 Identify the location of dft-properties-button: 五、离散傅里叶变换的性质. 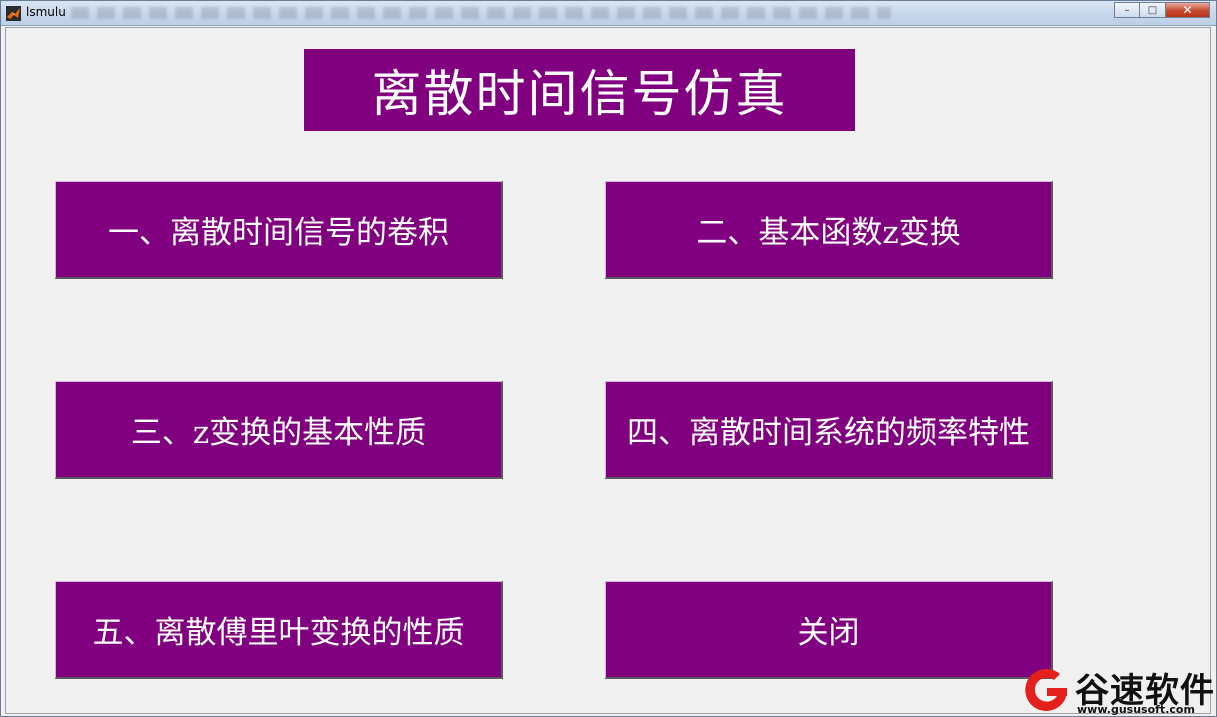
(279, 630).